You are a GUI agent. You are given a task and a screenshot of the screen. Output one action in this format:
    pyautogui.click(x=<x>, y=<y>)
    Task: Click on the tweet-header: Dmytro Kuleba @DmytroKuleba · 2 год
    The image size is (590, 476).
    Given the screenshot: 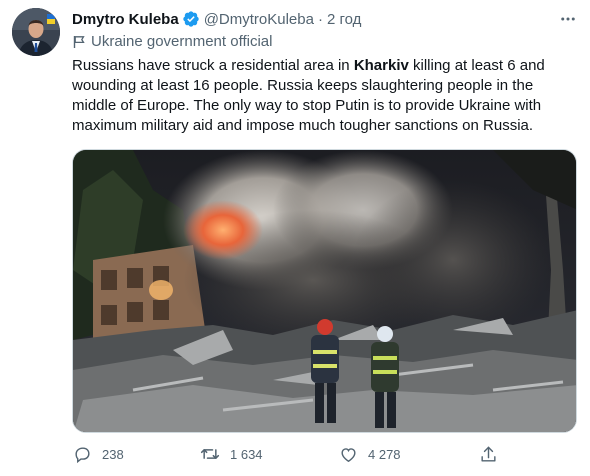 What is the action you would take?
    pyautogui.click(x=311, y=19)
    